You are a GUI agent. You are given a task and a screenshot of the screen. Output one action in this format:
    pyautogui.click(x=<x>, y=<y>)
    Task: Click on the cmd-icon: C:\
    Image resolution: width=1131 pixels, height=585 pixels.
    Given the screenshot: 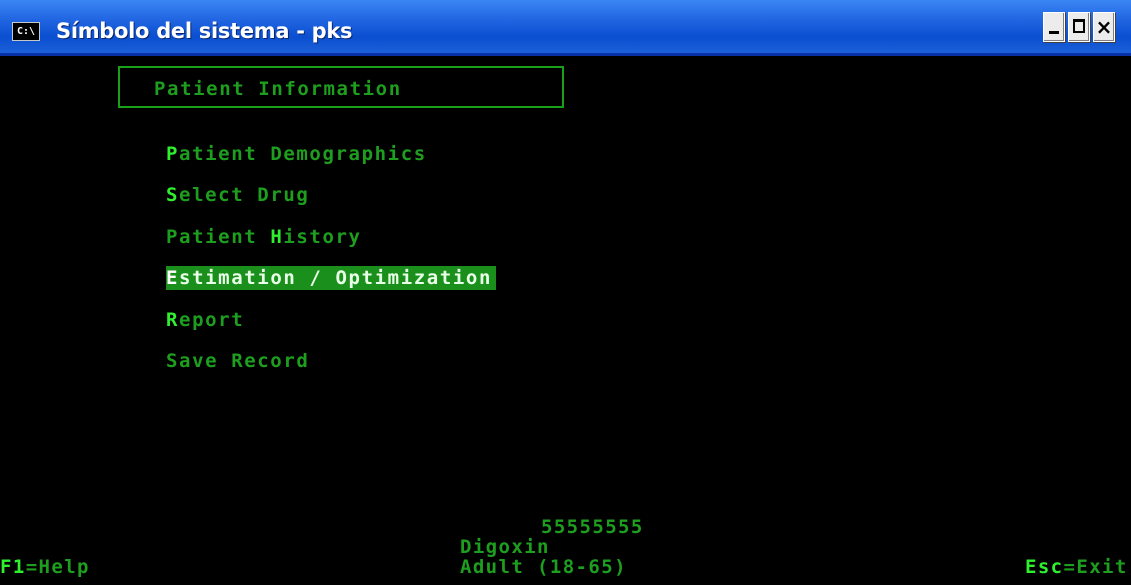 What is the action you would take?
    pyautogui.click(x=26, y=31)
    